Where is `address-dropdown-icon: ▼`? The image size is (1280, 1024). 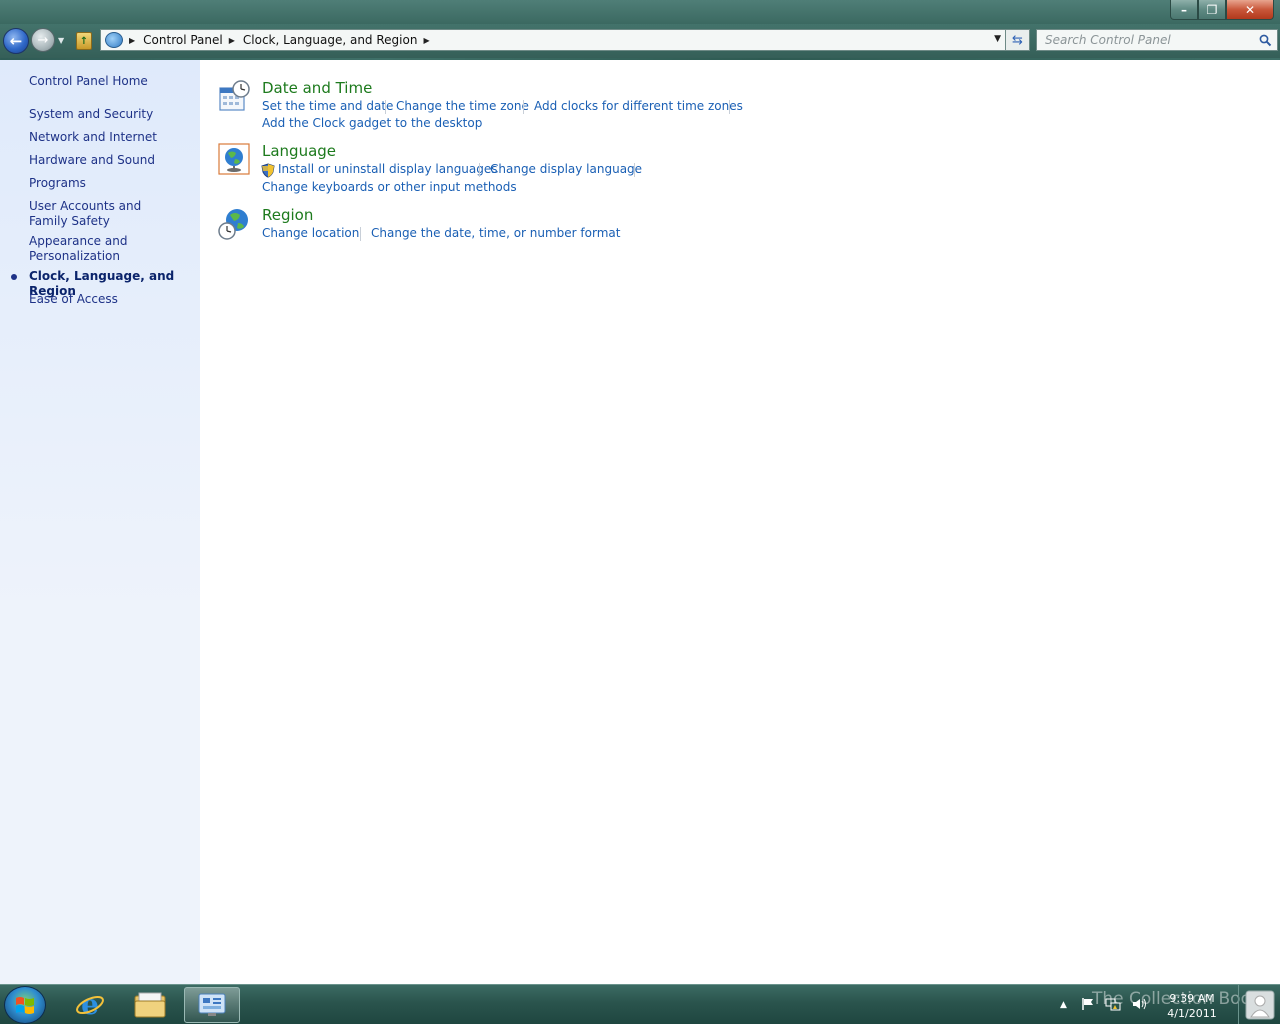 address-dropdown-icon: ▼ is located at coordinates (997, 39).